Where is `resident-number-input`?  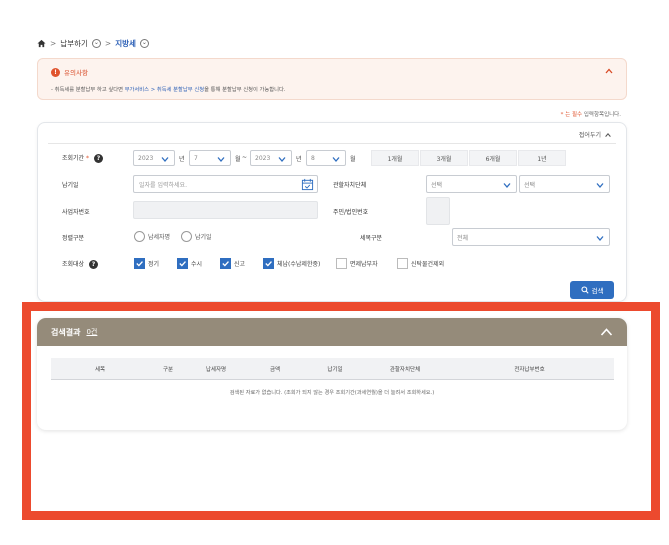 resident-number-input is located at coordinates (438, 211).